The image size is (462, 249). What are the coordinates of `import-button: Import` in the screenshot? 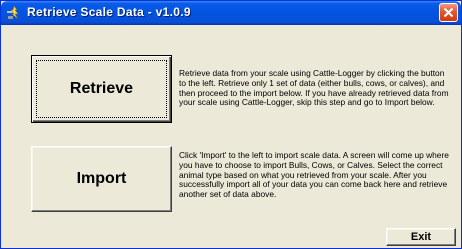 It's located at (101, 179).